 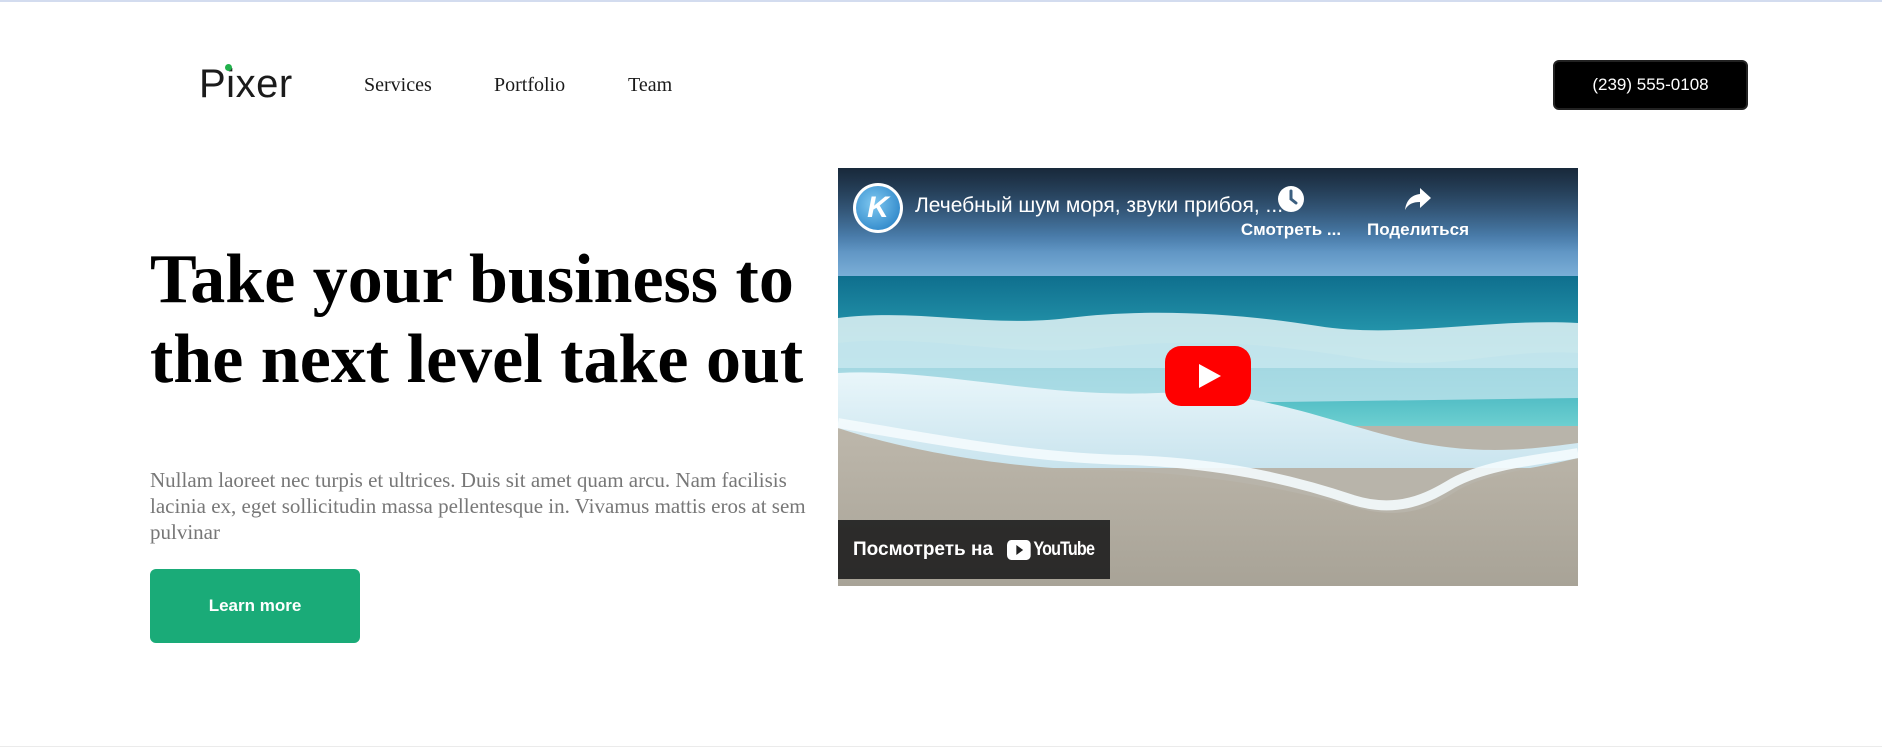 I want to click on phone-button: (239) 555-0108, so click(x=1650, y=85).